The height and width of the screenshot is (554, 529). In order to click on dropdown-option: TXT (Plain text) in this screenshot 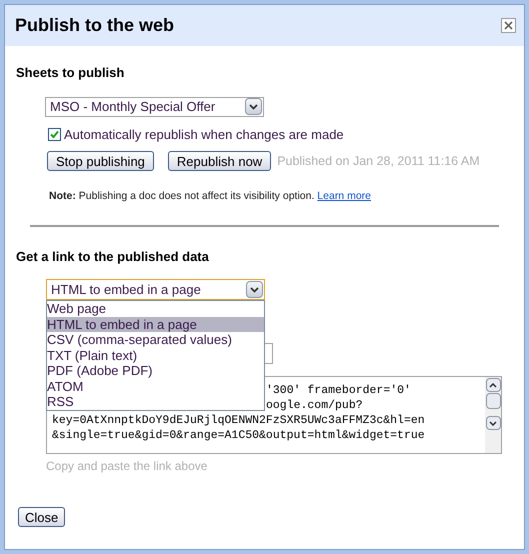, I will do `click(155, 356)`.